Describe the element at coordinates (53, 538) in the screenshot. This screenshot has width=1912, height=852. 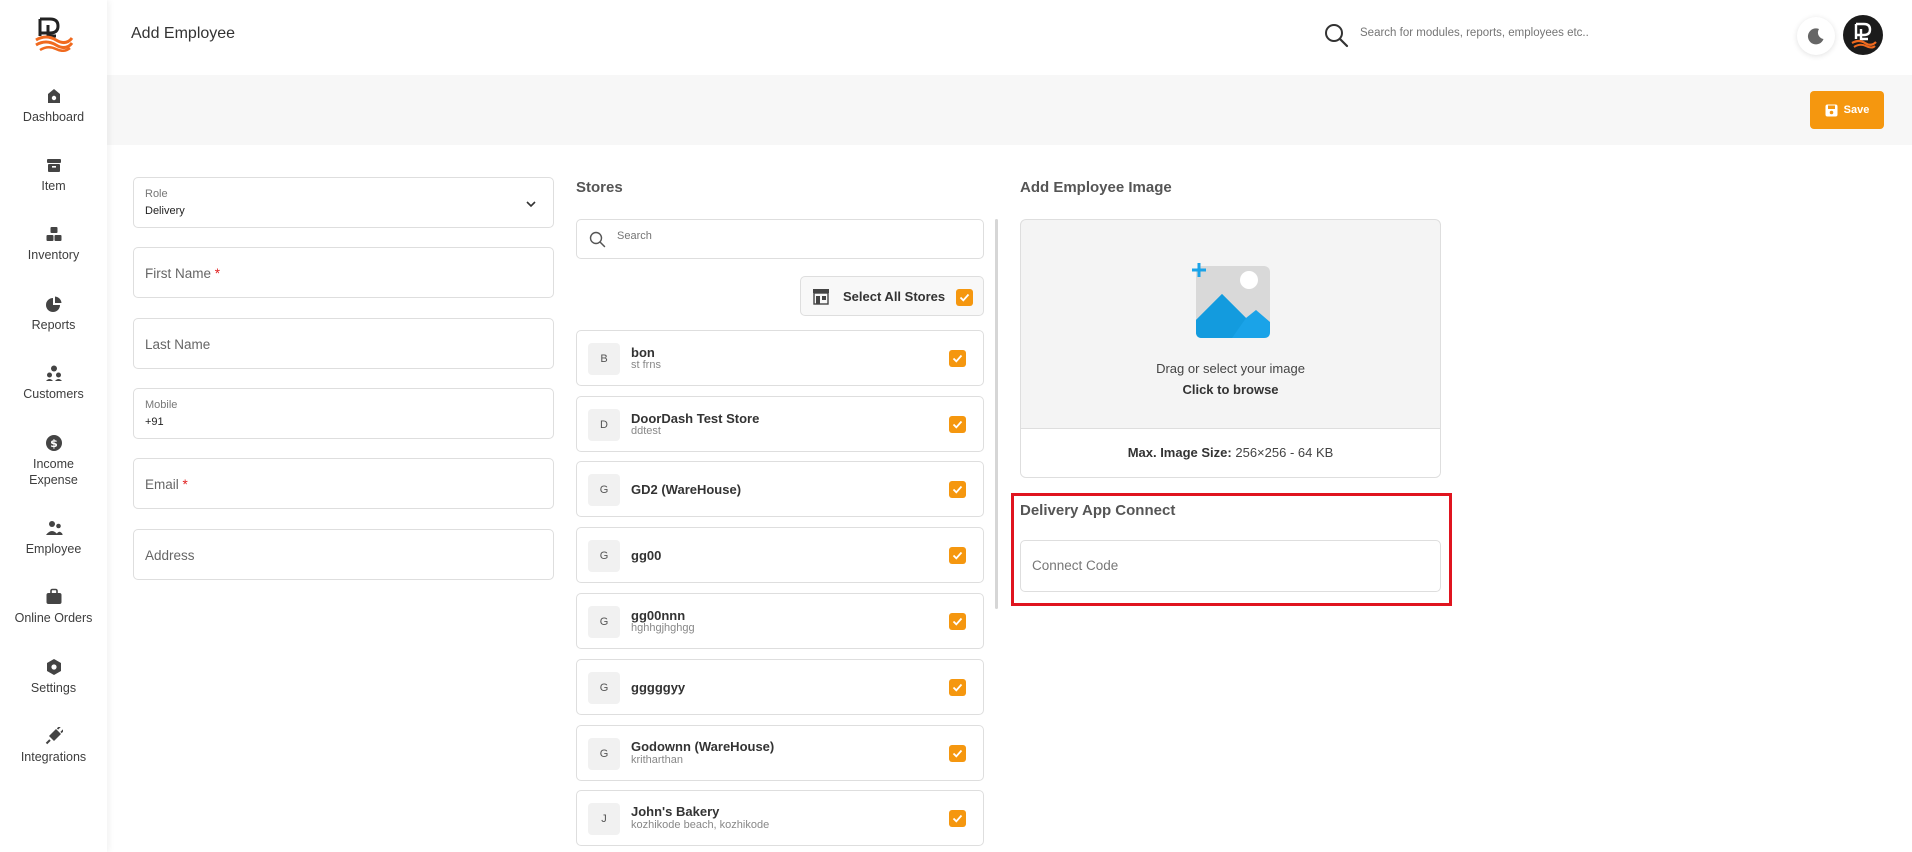
I see `sidebar-item-employee: Employee` at that location.